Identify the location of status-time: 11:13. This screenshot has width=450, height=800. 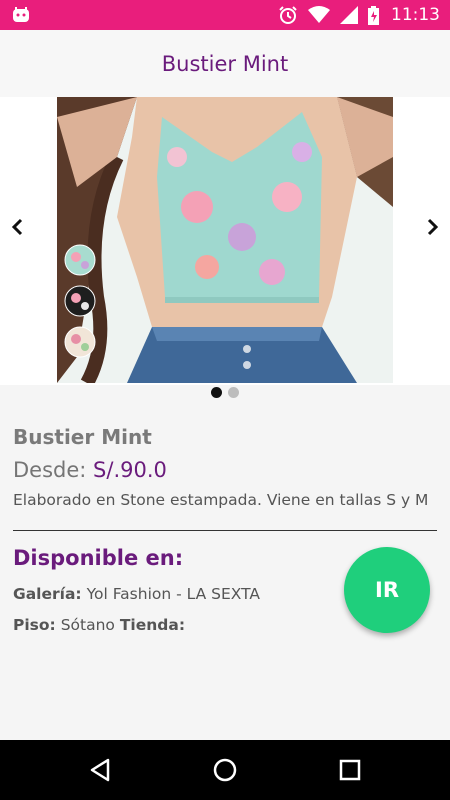
(415, 15).